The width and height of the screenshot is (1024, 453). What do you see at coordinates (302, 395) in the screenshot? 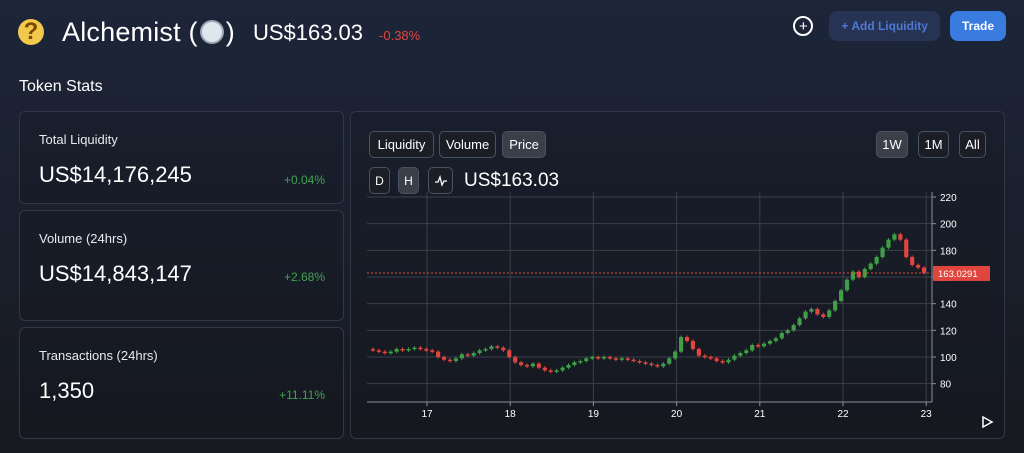
I see `stat-change: +11.11%` at bounding box center [302, 395].